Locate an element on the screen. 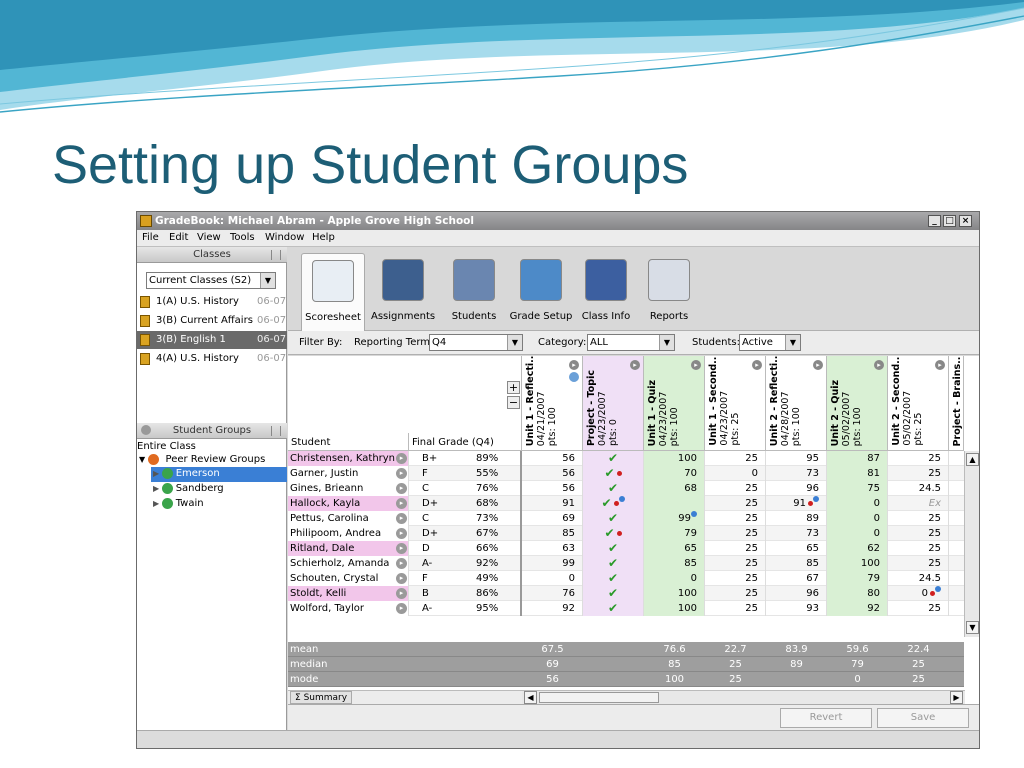 The image size is (1024, 768). table-row: Schouten, Crystal ▸ F 49% 0 ✔ 0 25 67 79 24.5 is located at coordinates (626, 578).